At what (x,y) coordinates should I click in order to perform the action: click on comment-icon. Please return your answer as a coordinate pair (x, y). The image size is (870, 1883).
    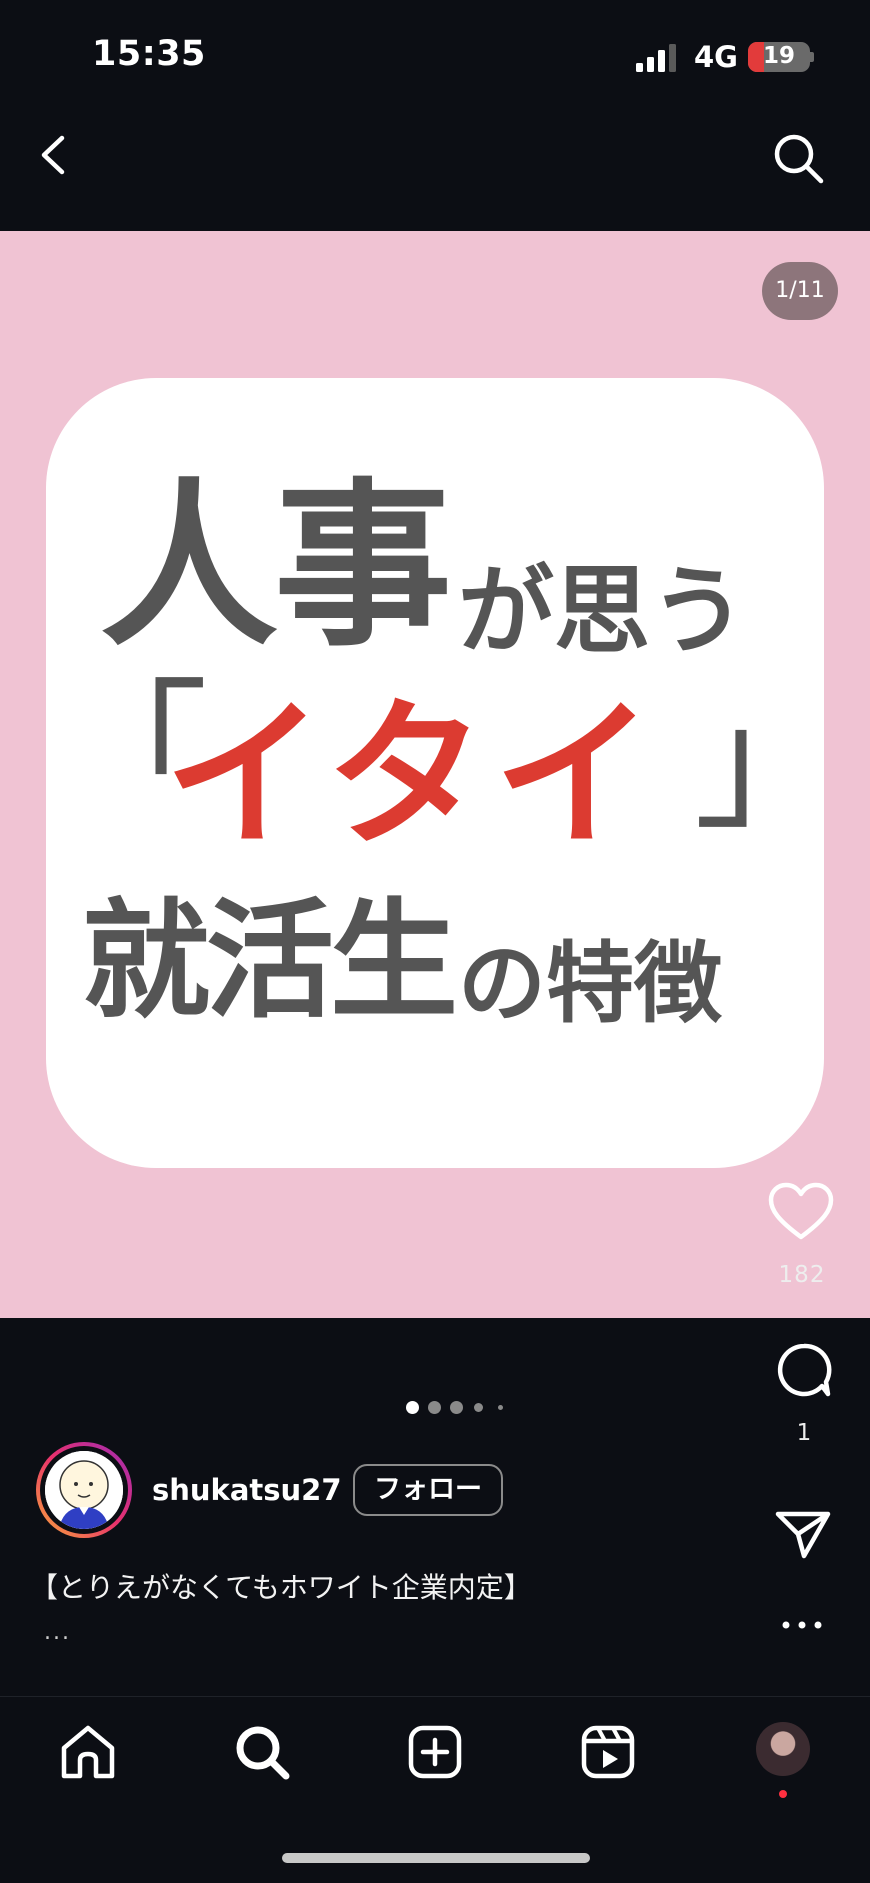
    Looking at the image, I should click on (804, 1370).